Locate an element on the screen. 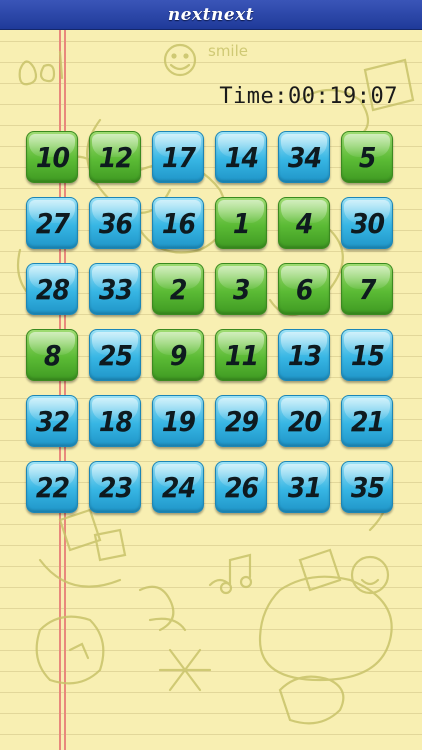  tile-number: 22 is located at coordinates (52, 487).